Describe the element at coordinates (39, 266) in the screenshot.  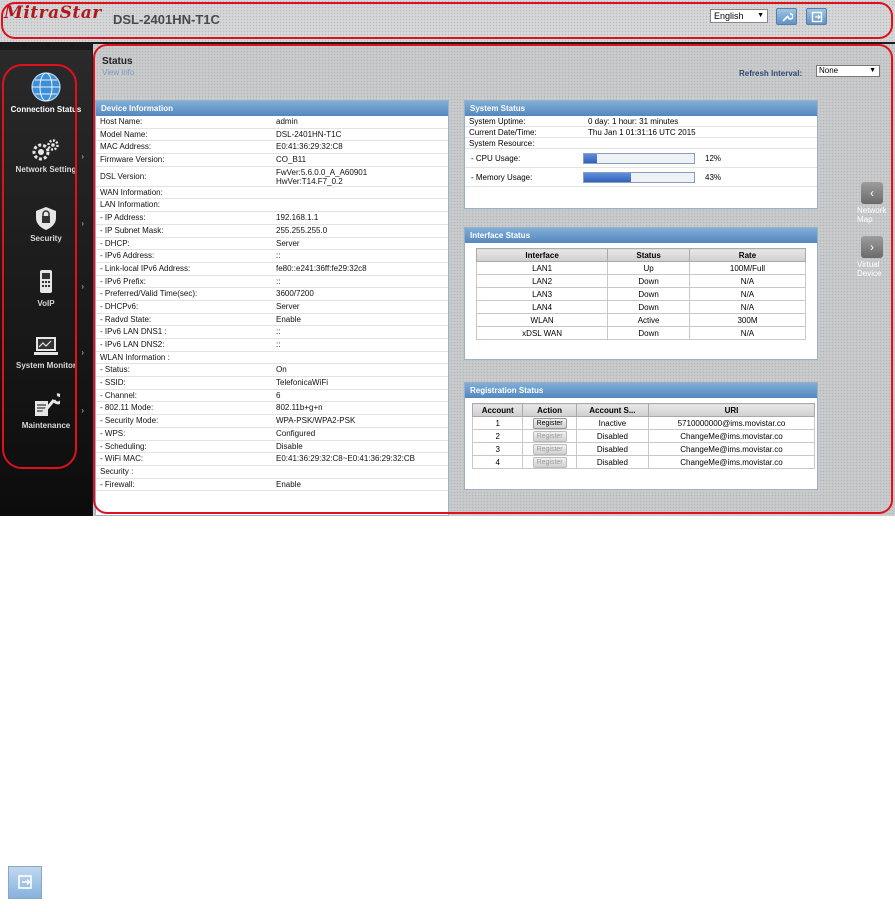
I see `sidebar-highlight-frame` at that location.